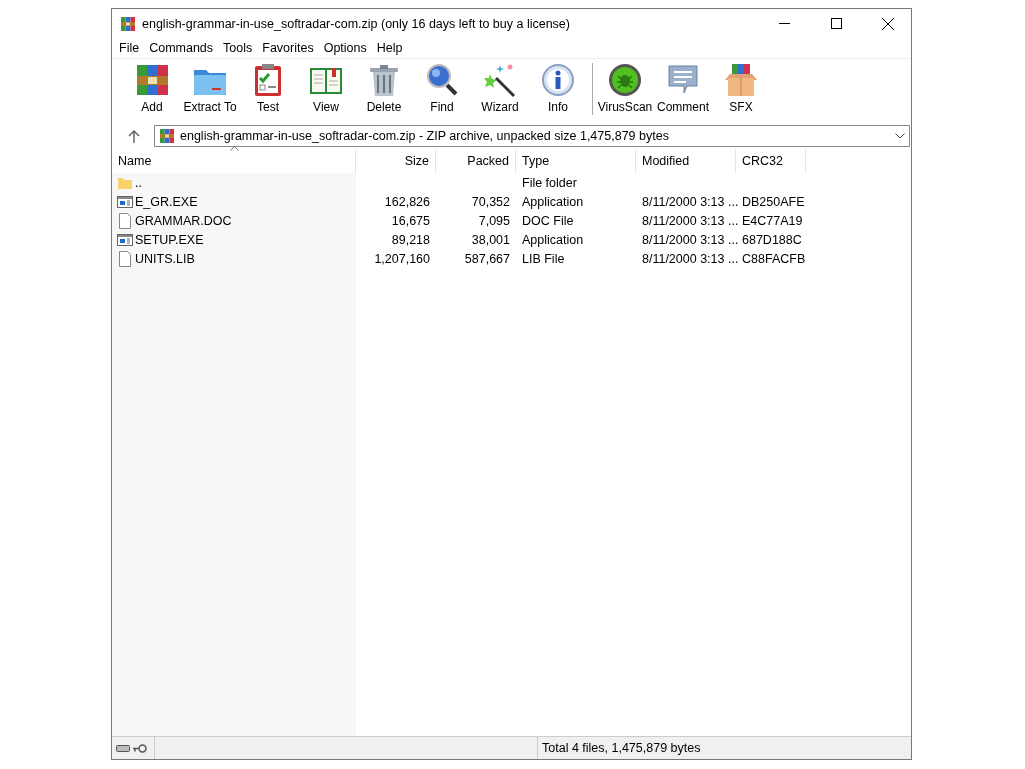 The height and width of the screenshot is (769, 1025). What do you see at coordinates (138, 182) in the screenshot?
I see `file-name: ..` at bounding box center [138, 182].